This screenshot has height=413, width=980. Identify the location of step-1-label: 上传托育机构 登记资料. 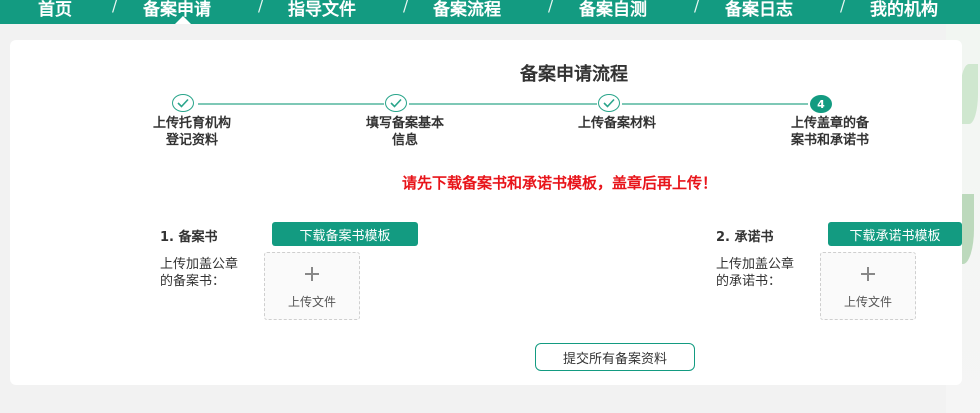
(191, 132).